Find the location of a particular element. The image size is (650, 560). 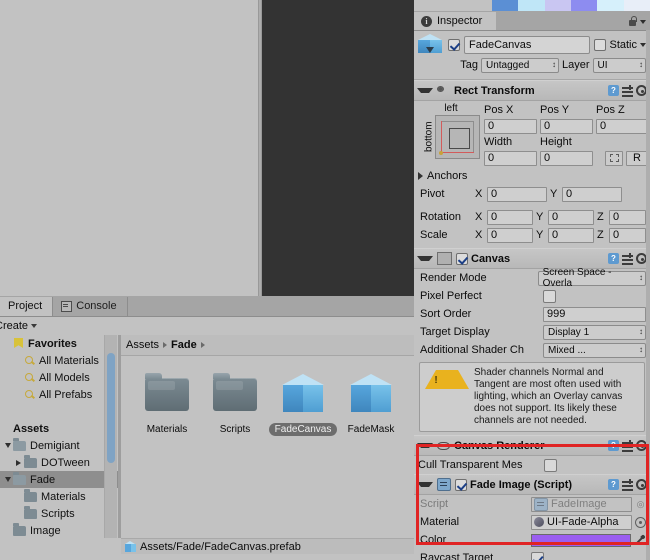

tree-item-materials: Materials is located at coordinates (59, 496).